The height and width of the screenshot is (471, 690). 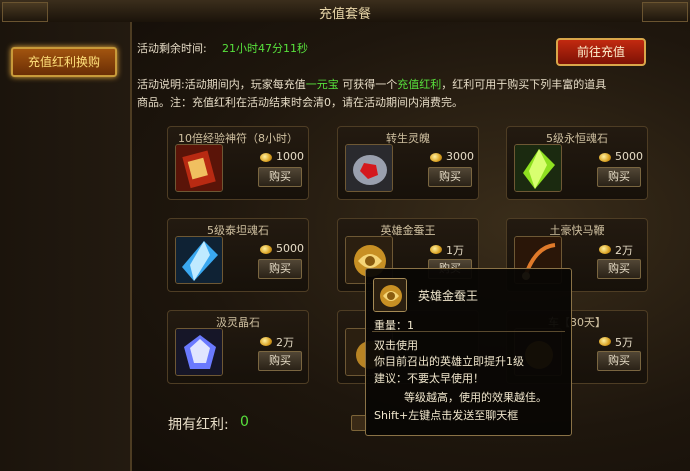 What do you see at coordinates (238, 163) in the screenshot?
I see `item-card: 10倍经验神符（8小时） 1000 购买` at bounding box center [238, 163].